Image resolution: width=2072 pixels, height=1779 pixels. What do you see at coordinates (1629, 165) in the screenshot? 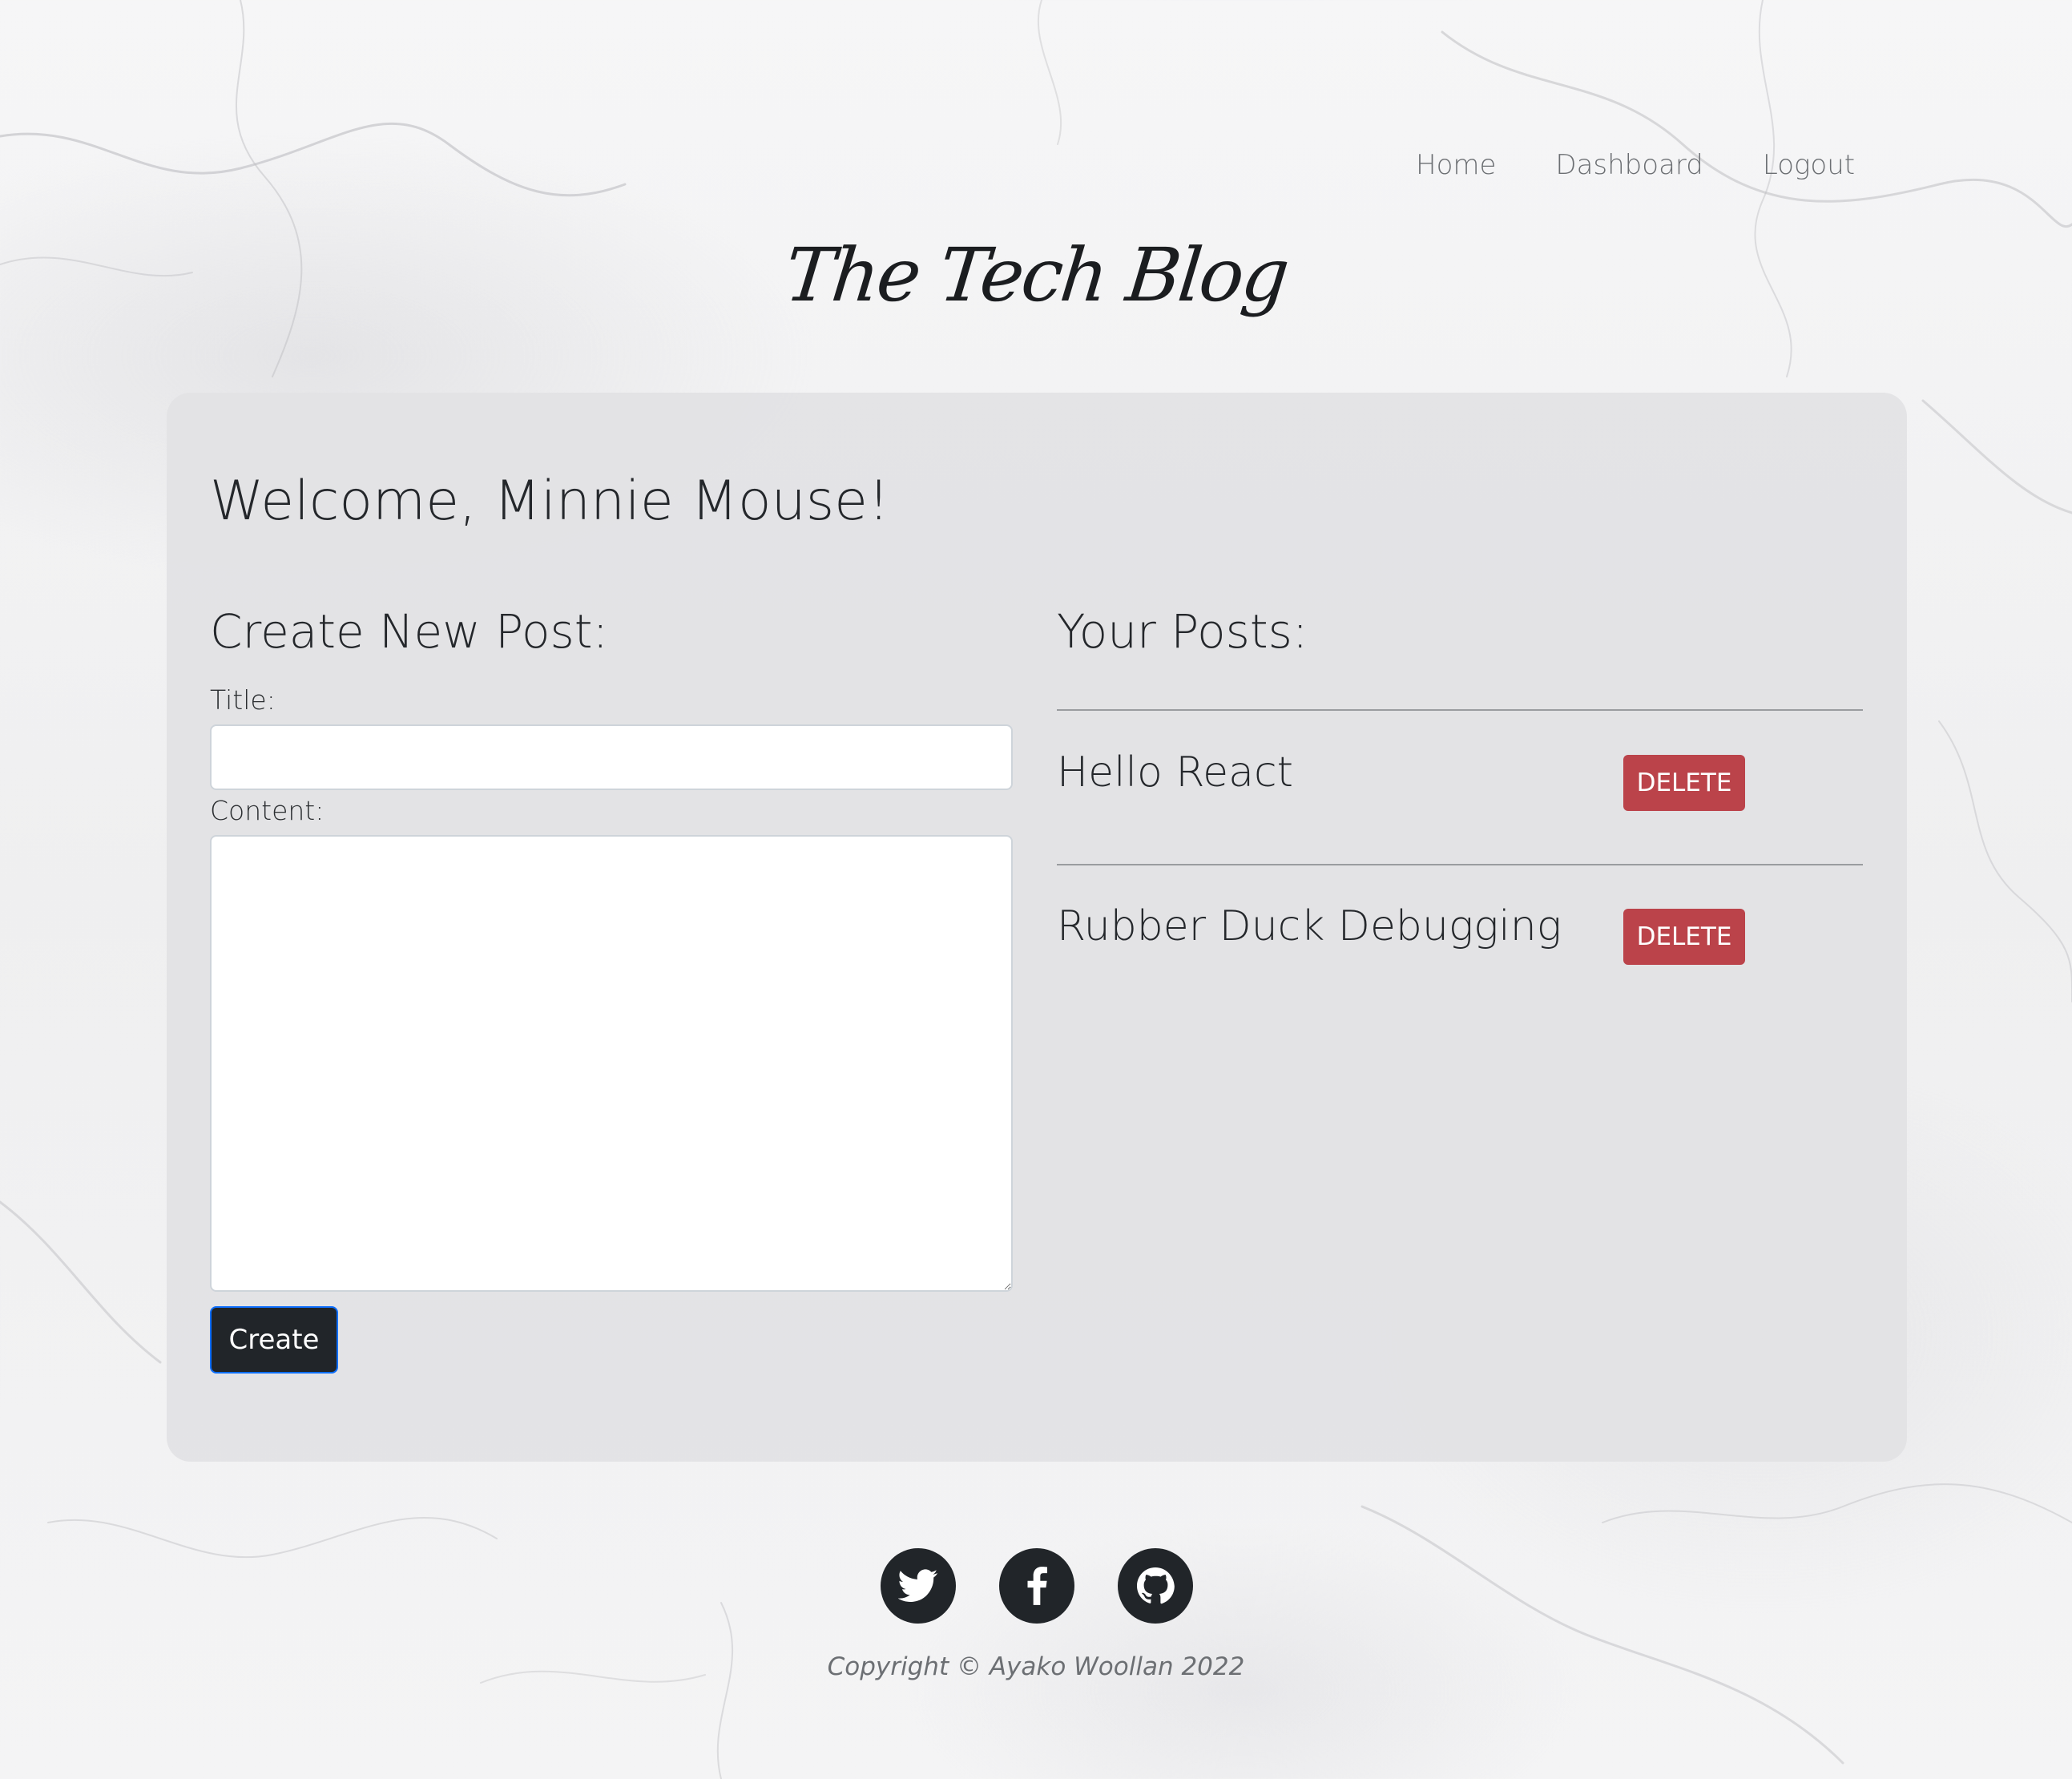
I see `nav-dashboard-link: Dashboard` at bounding box center [1629, 165].